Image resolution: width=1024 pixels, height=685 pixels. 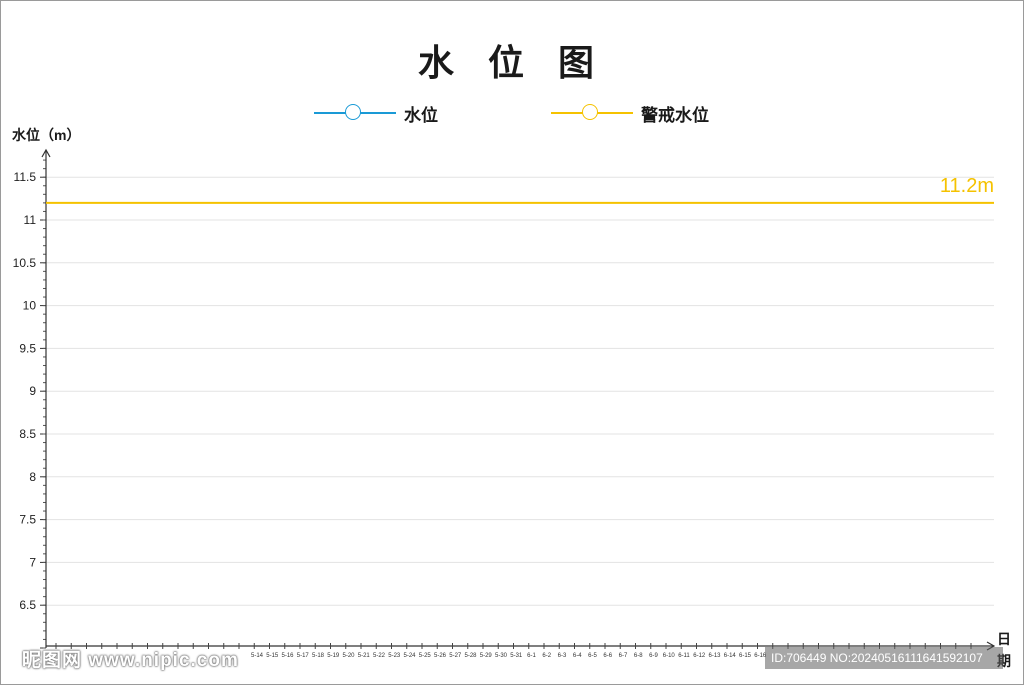 What do you see at coordinates (318, 656) in the screenshot?
I see `x-tick-label-4: 5-18` at bounding box center [318, 656].